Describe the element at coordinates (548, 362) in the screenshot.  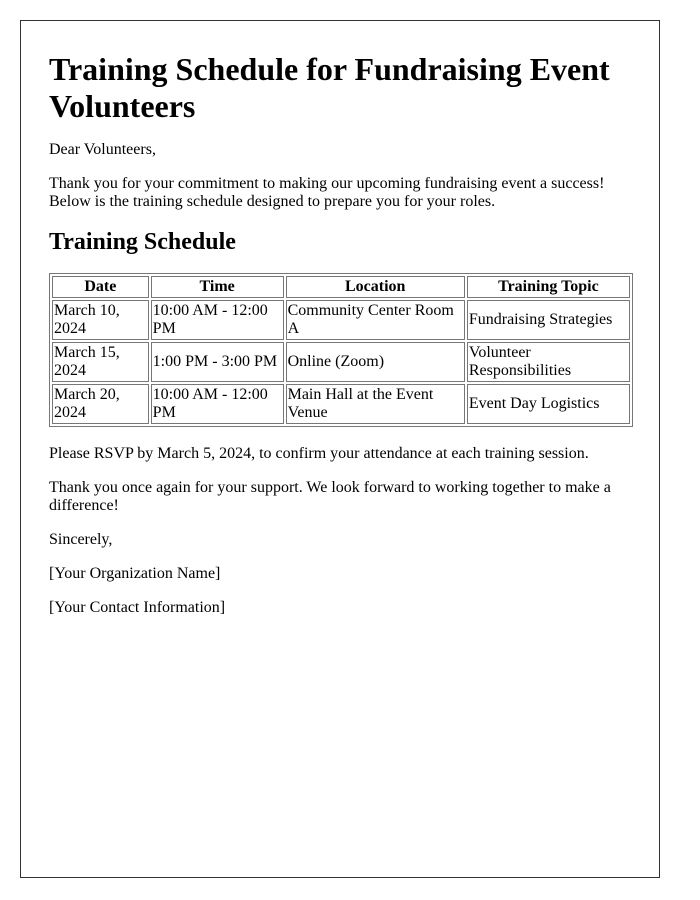
I see `cell-topic: Volunteer Responsibilities` at that location.